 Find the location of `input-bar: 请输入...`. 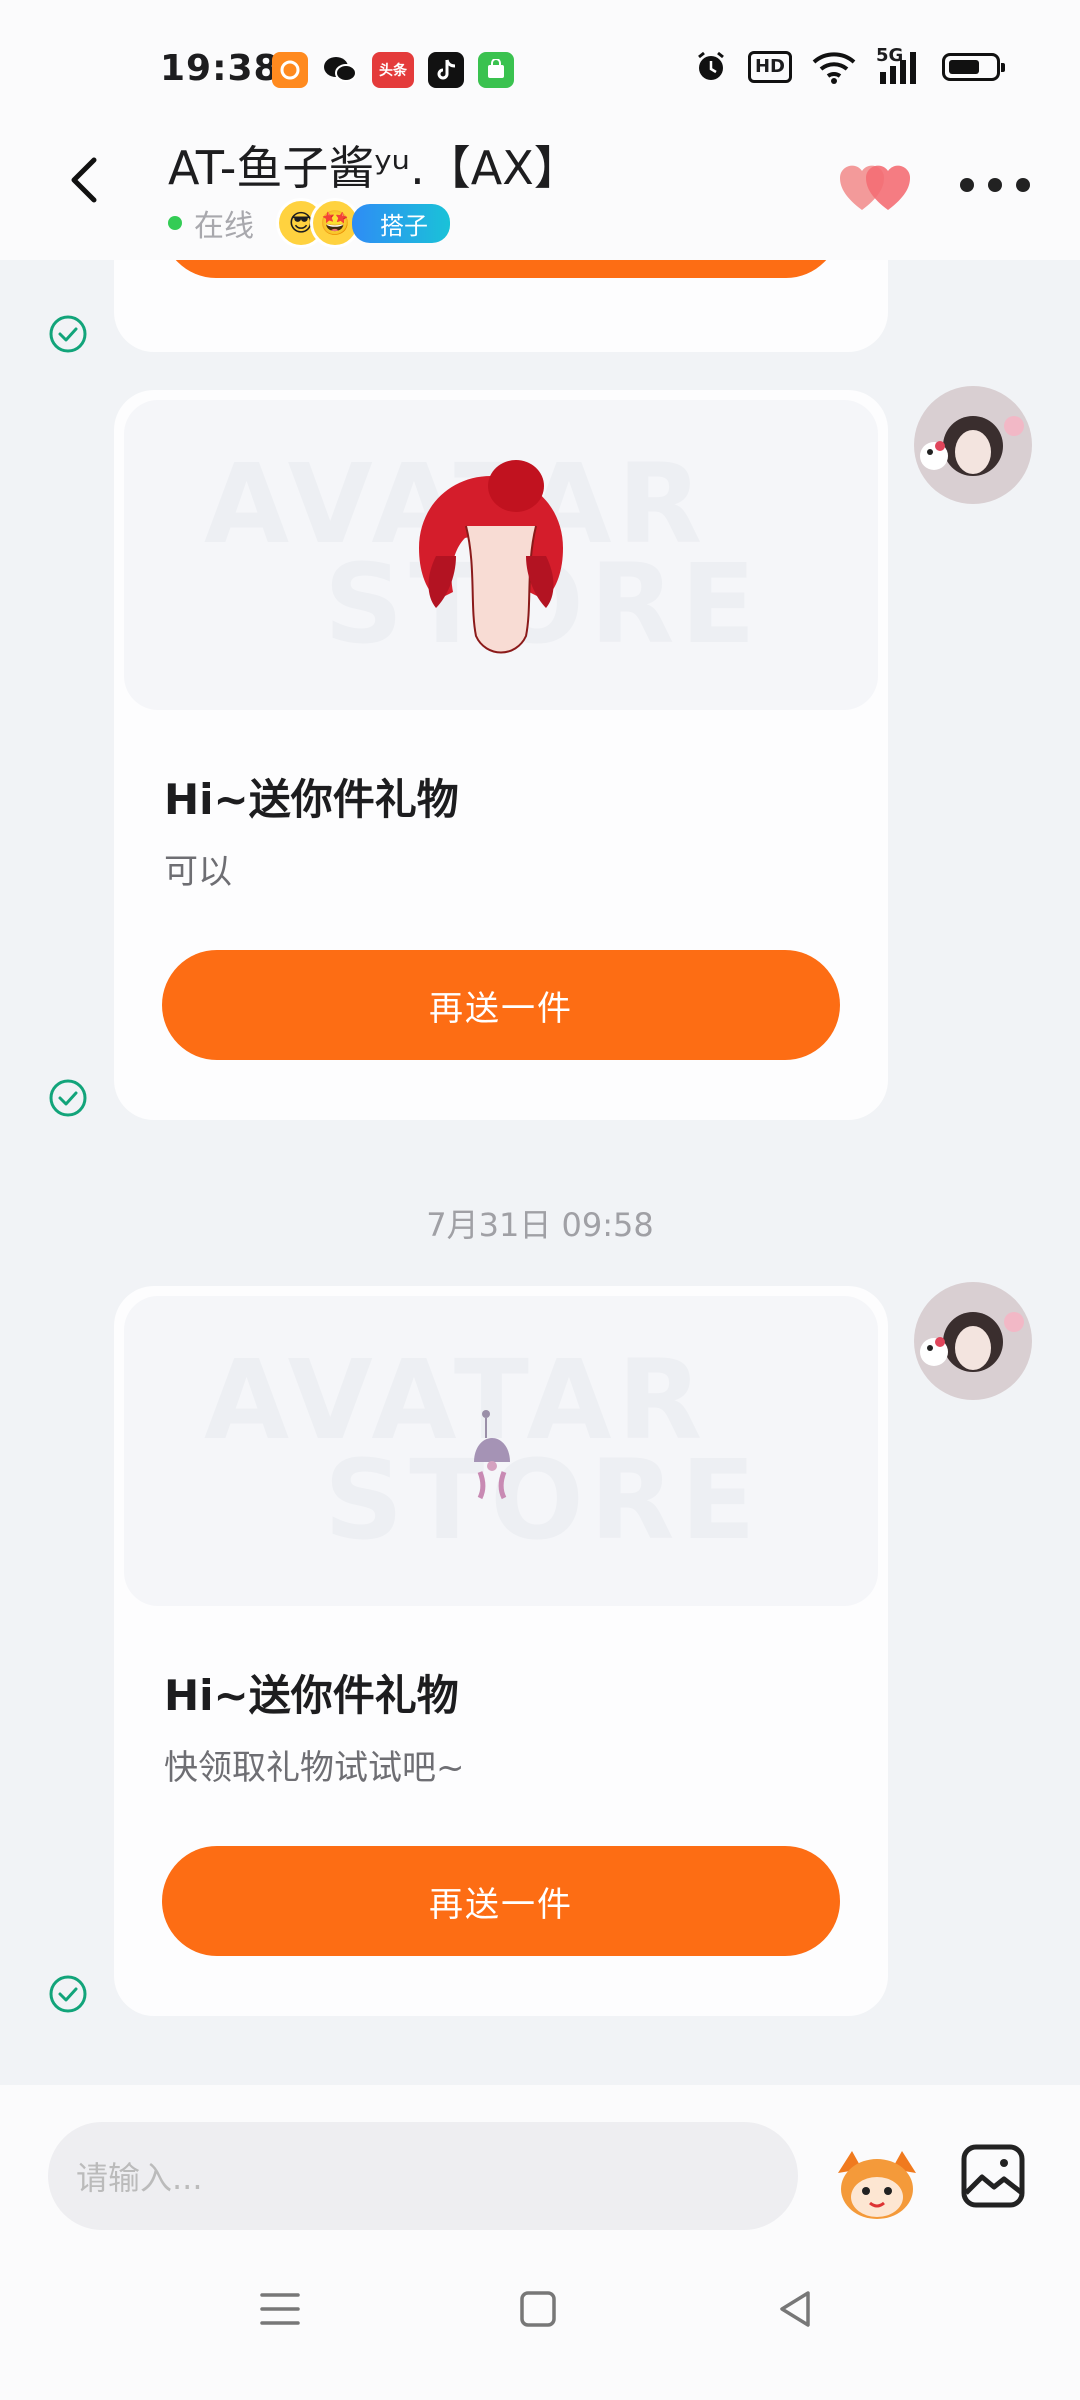

input-bar: 请输入... is located at coordinates (540, 2160).